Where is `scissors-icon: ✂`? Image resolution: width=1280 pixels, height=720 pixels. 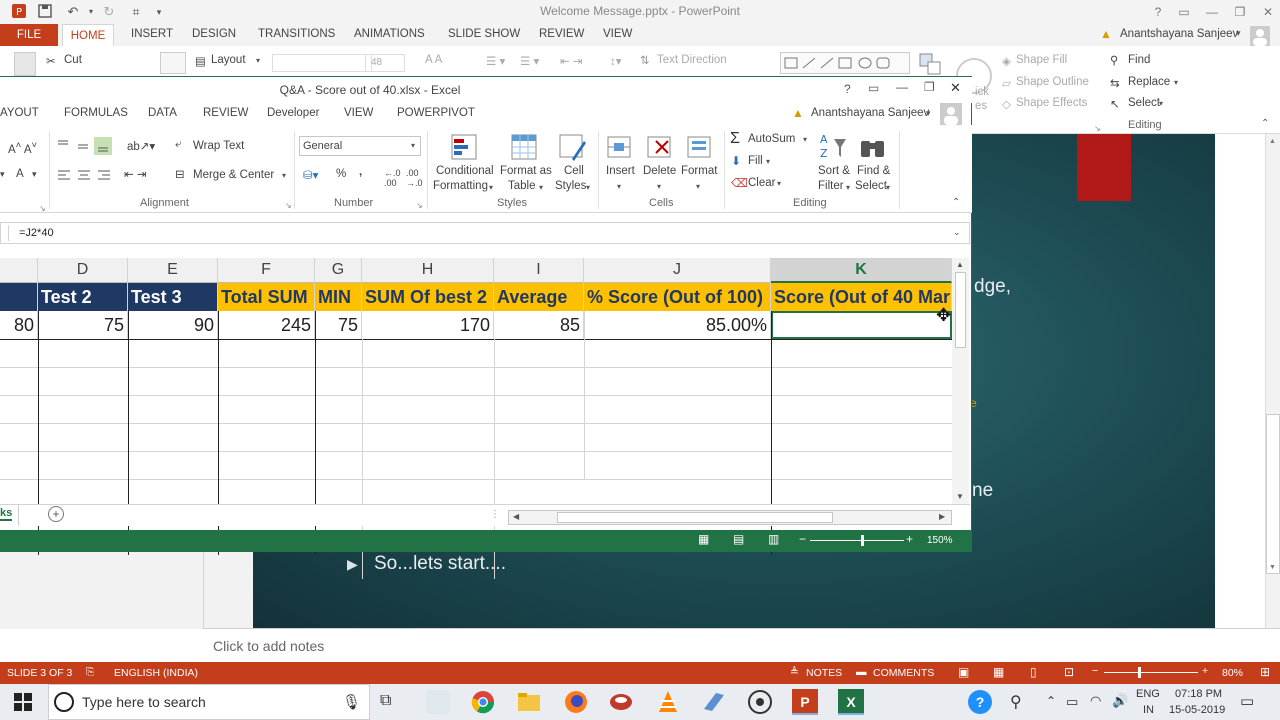
scissors-icon: ✂ is located at coordinates (51, 61).